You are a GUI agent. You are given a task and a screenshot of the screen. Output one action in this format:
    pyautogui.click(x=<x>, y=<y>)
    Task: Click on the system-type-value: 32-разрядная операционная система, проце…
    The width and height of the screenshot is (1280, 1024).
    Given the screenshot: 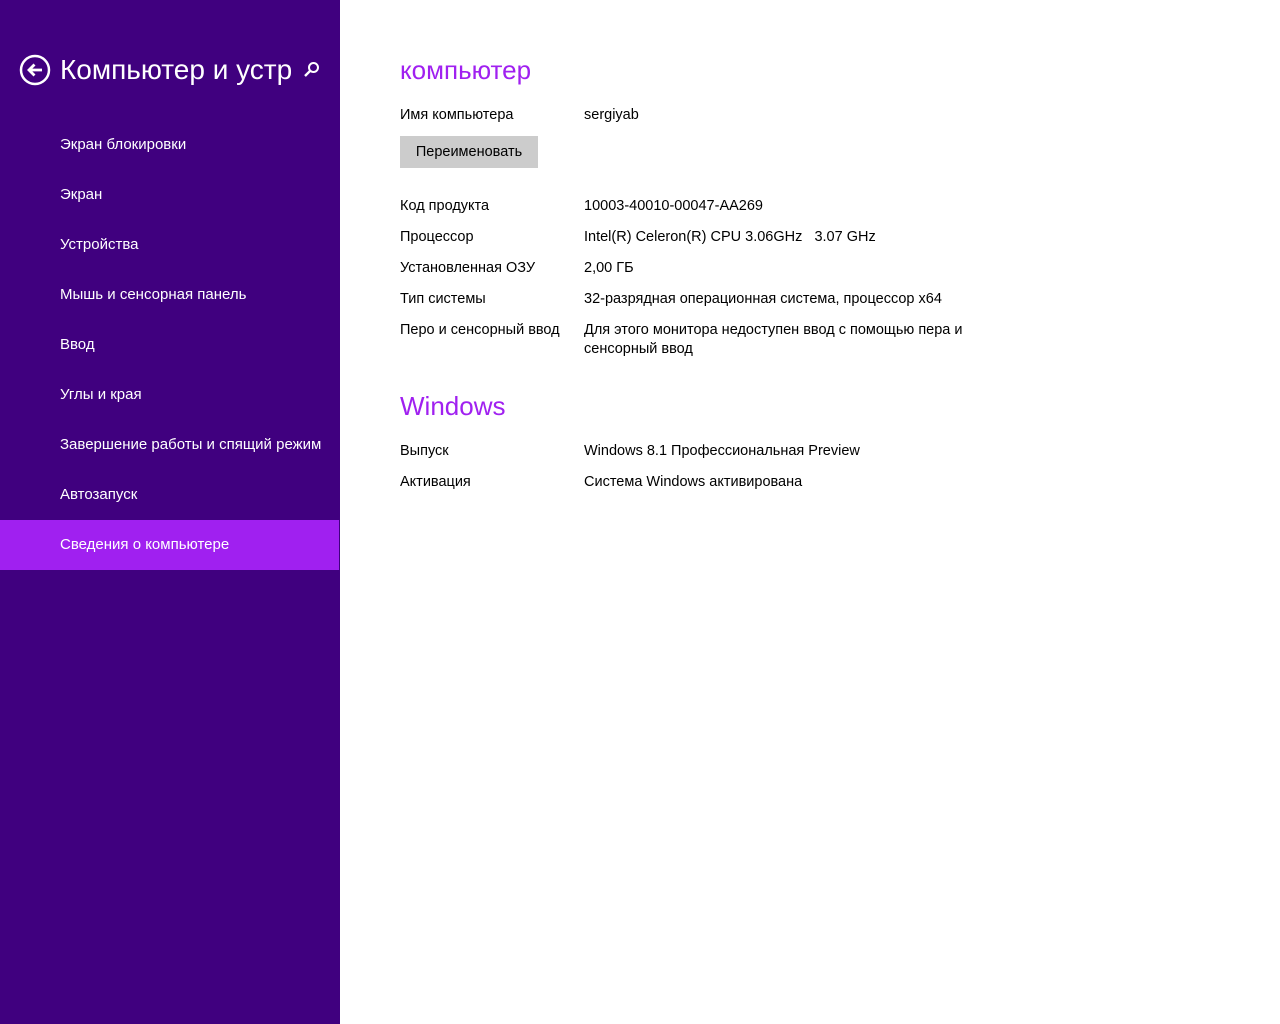 What is the action you would take?
    pyautogui.click(x=763, y=299)
    